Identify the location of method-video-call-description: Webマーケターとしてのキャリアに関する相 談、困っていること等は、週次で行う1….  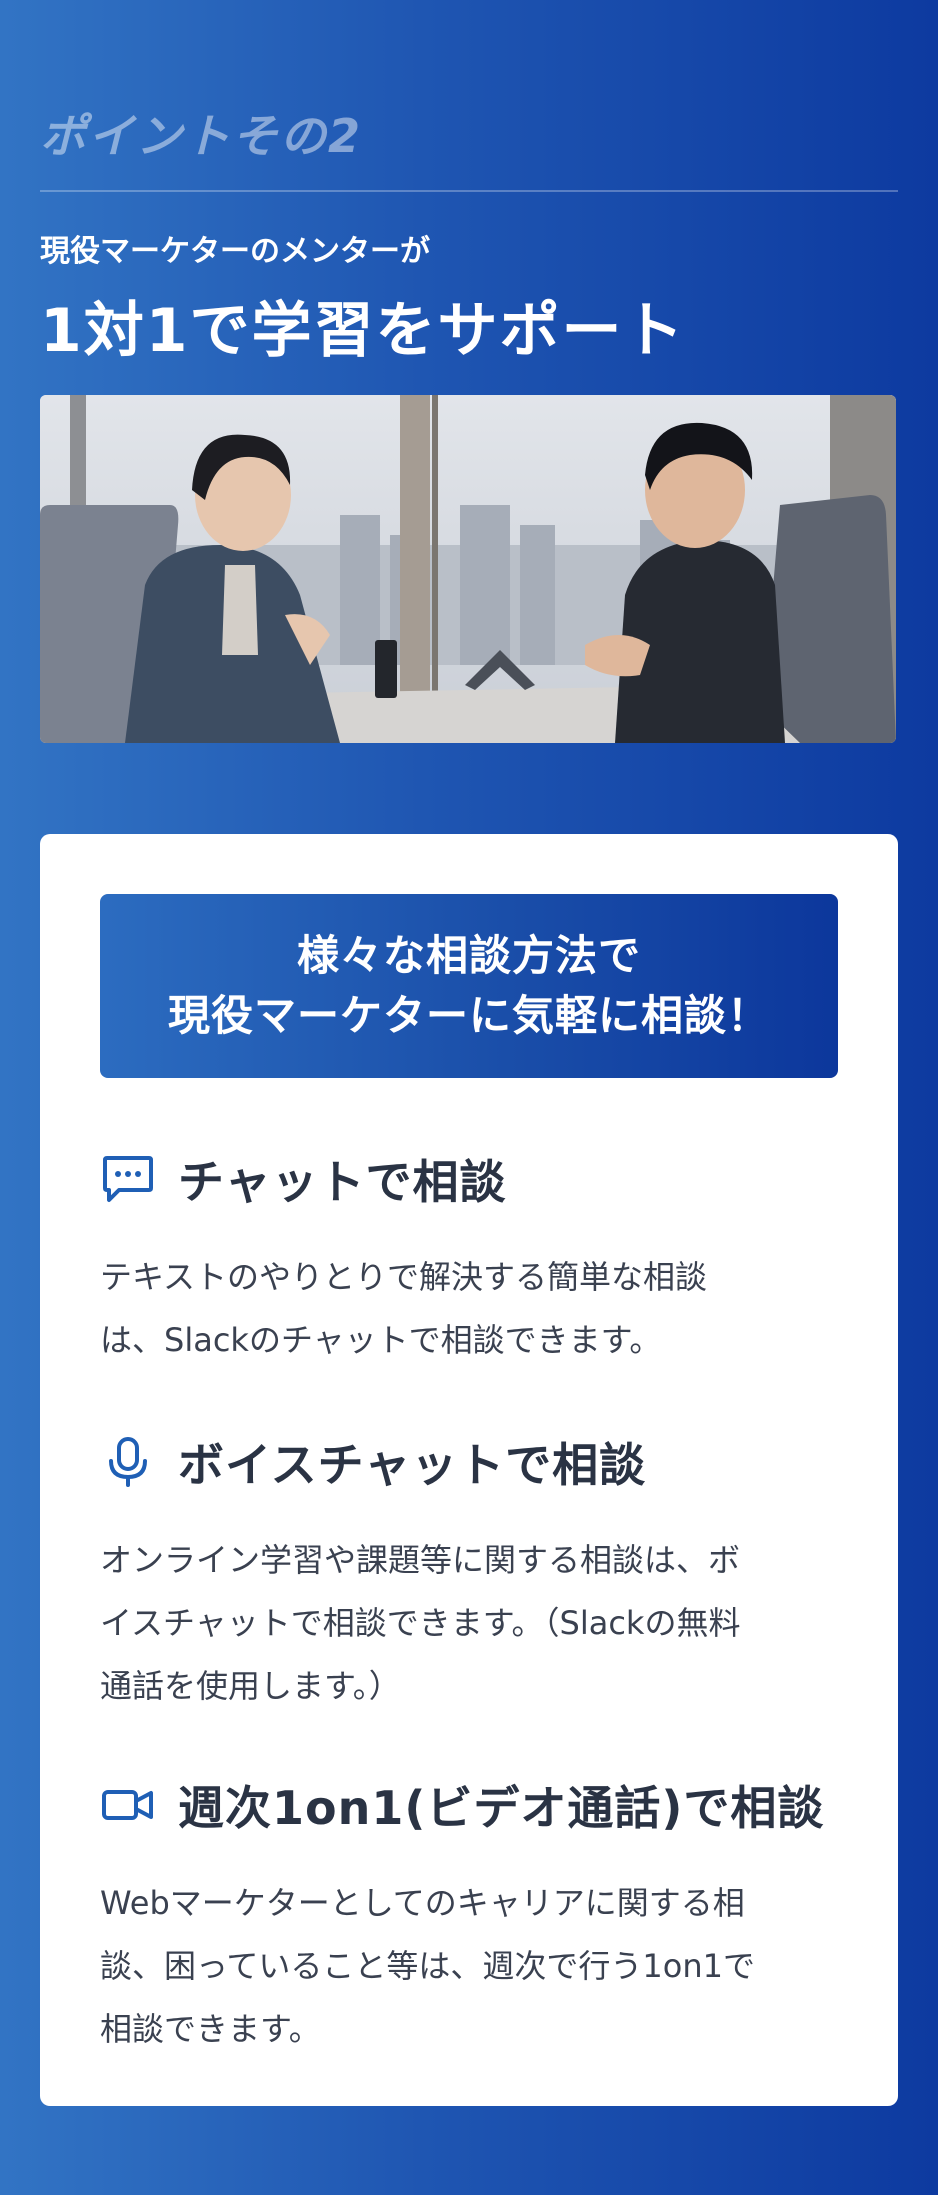
(470, 1966).